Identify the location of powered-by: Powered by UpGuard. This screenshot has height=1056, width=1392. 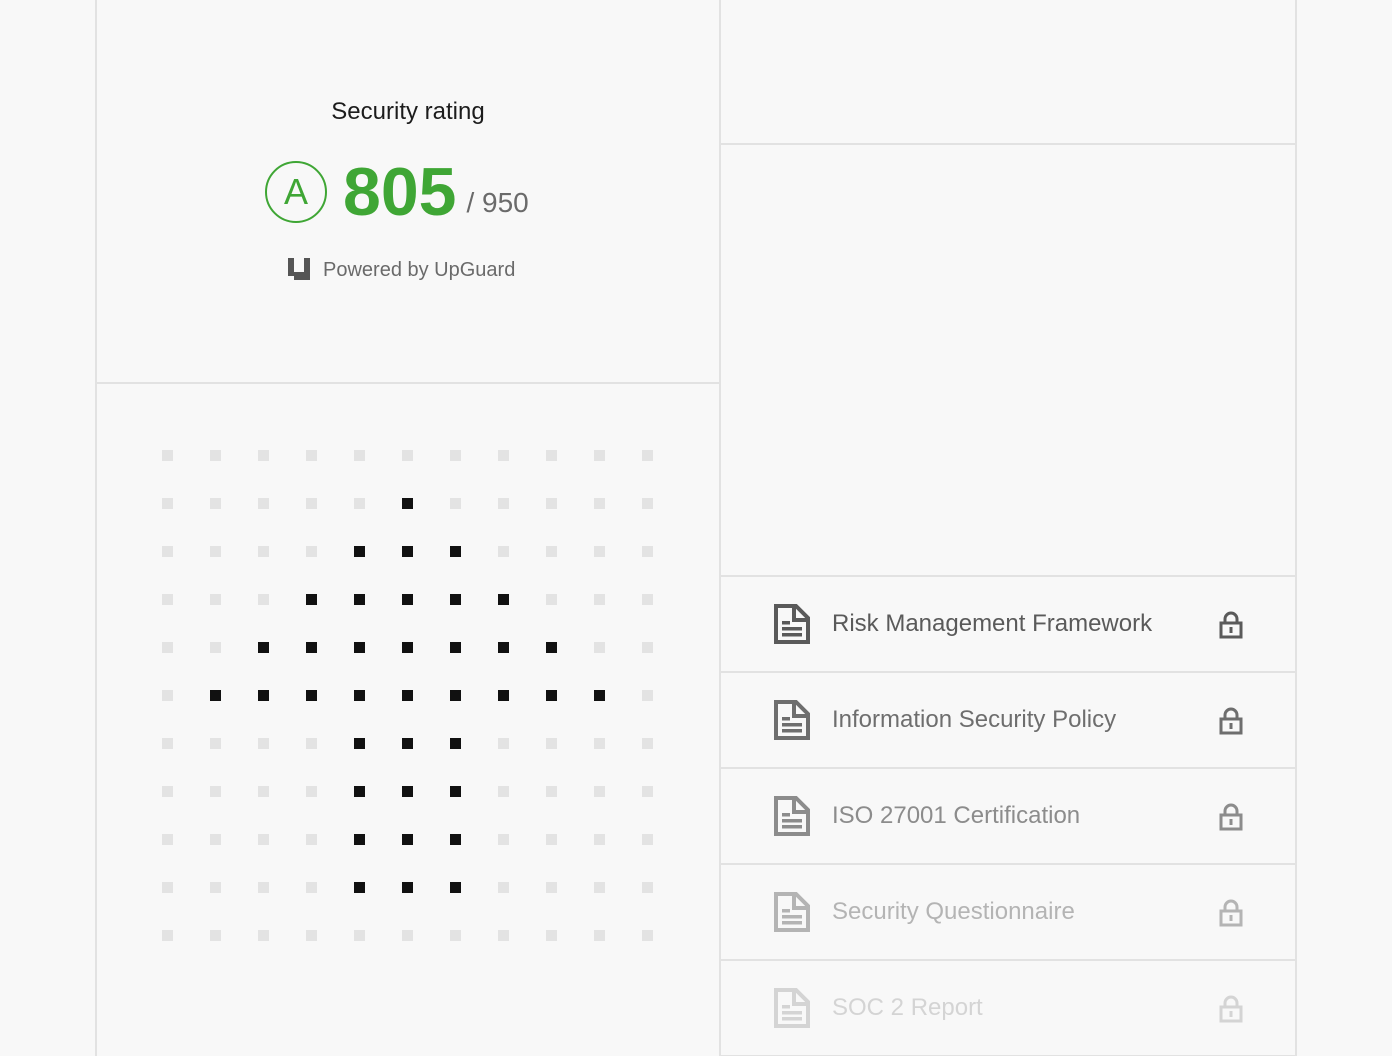
(401, 270).